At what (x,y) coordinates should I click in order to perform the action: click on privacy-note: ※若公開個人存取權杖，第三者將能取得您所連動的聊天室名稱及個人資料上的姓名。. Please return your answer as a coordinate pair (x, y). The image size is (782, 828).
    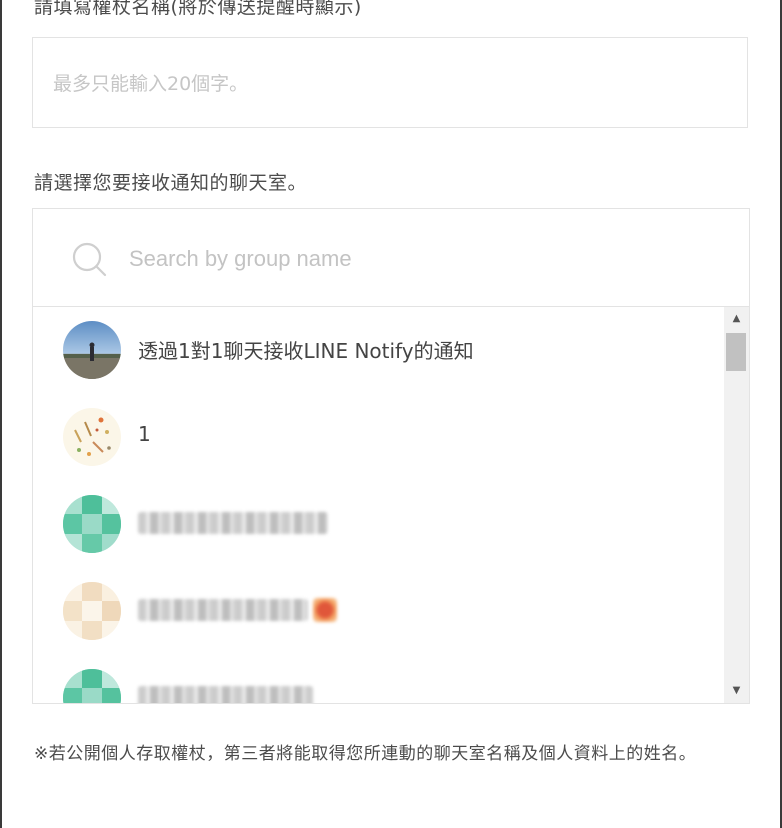
    Looking at the image, I should click on (365, 754).